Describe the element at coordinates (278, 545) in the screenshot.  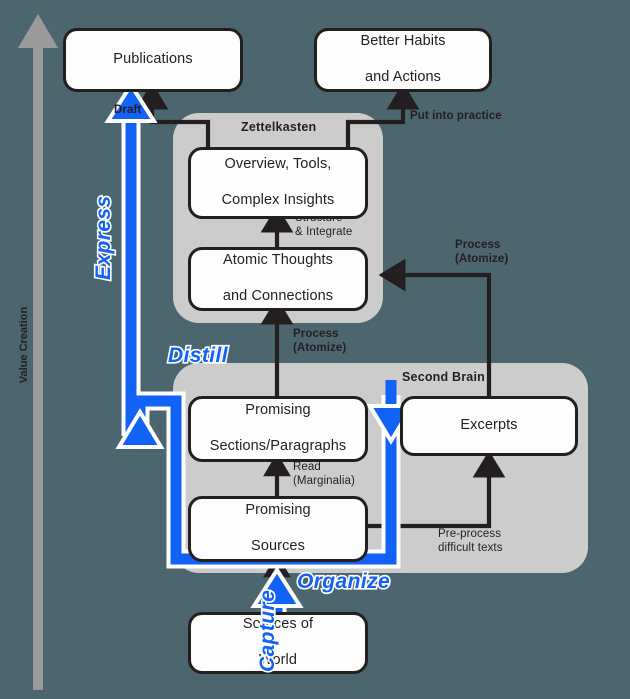
I see `node-promising-sources-line2: Sources` at that location.